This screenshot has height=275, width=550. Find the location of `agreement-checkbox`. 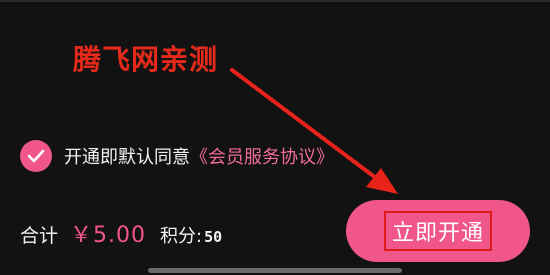

agreement-checkbox is located at coordinates (36, 156).